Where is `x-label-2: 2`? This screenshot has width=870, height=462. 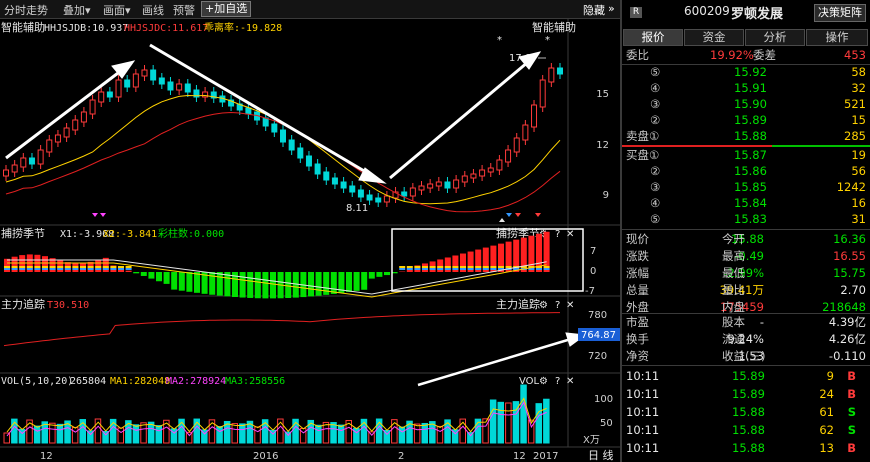 x-label-2: 2 is located at coordinates (401, 456).